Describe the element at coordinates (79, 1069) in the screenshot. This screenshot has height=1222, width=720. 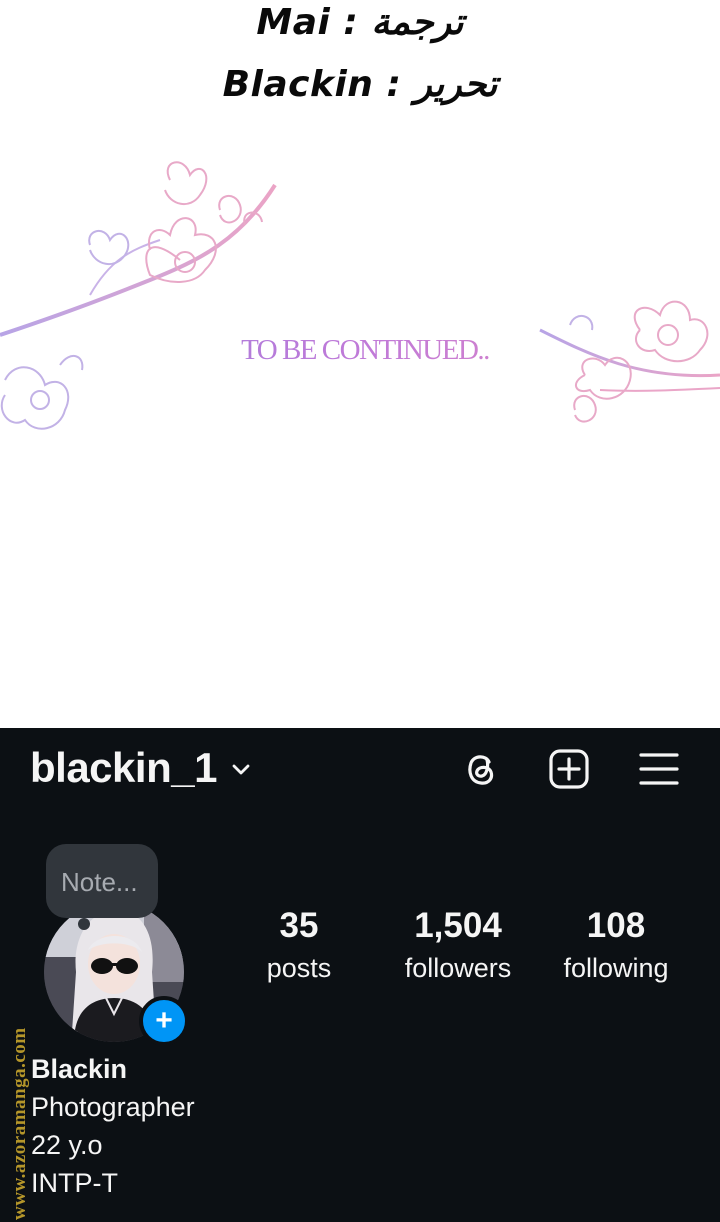
I see `display-name: Blackin` at that location.